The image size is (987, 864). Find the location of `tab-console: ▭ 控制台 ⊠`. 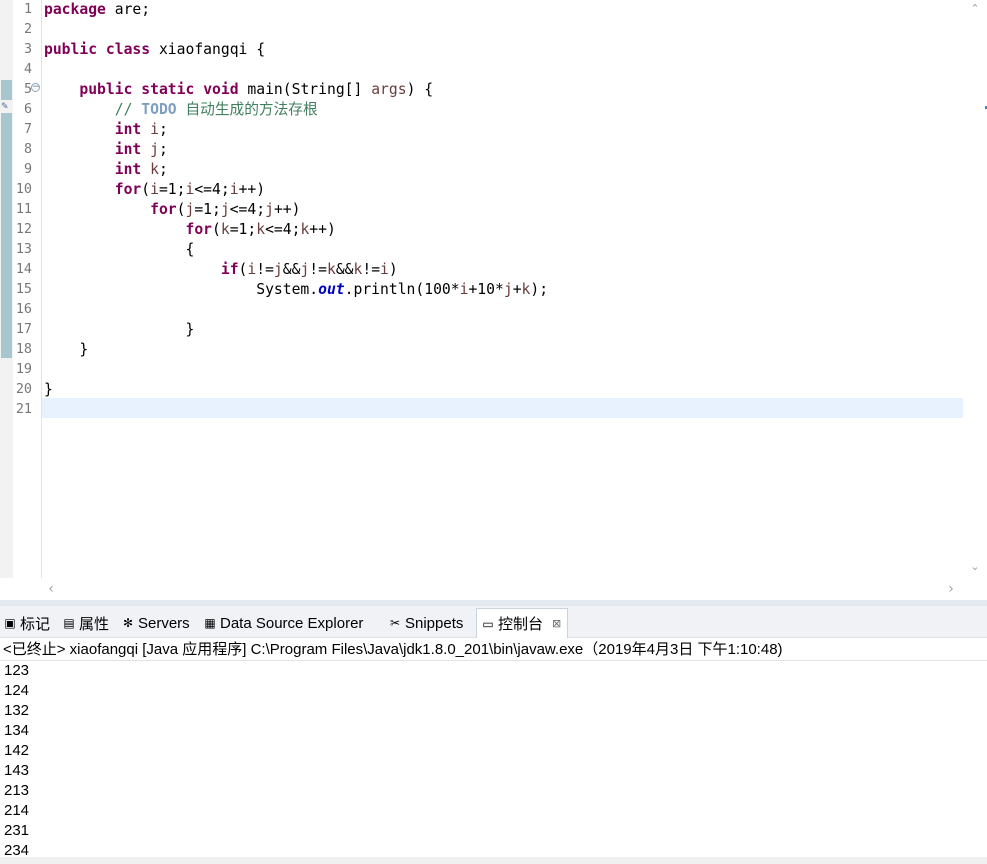

tab-console: ▭ 控制台 ⊠ is located at coordinates (522, 623).